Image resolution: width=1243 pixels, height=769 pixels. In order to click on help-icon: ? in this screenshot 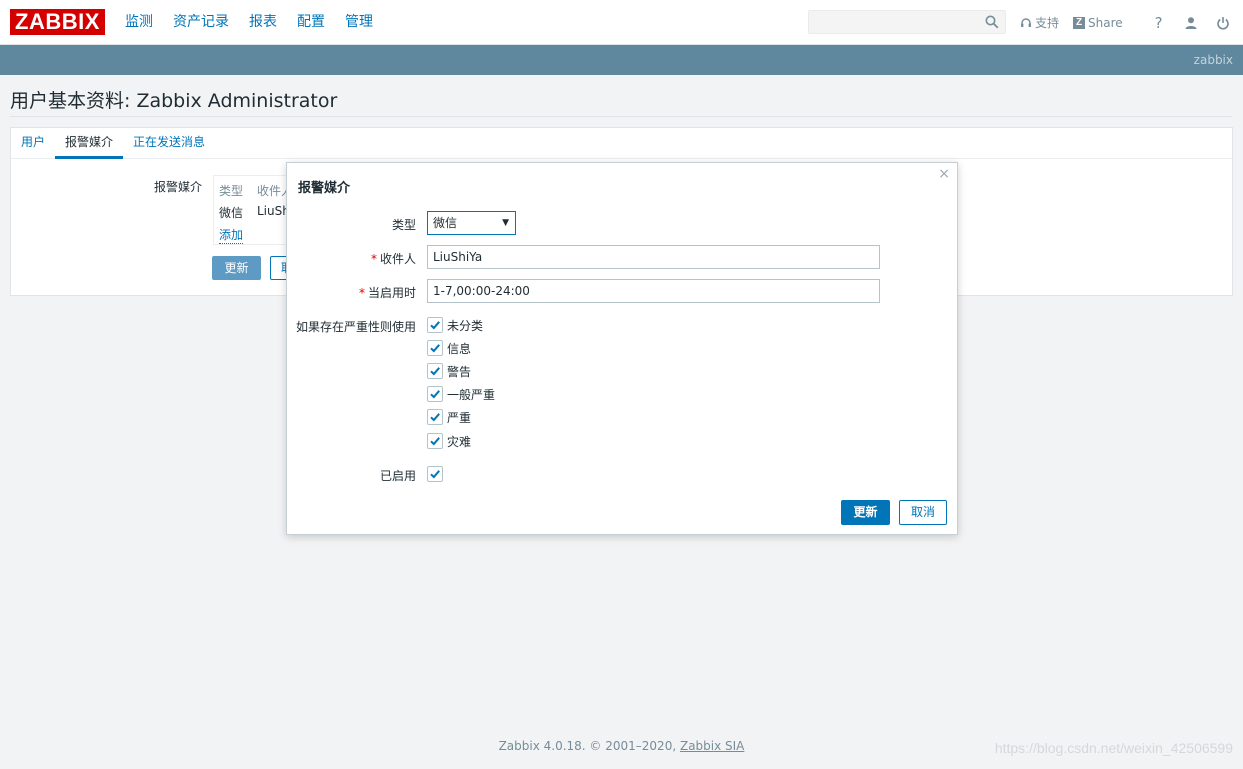, I will do `click(1158, 22)`.